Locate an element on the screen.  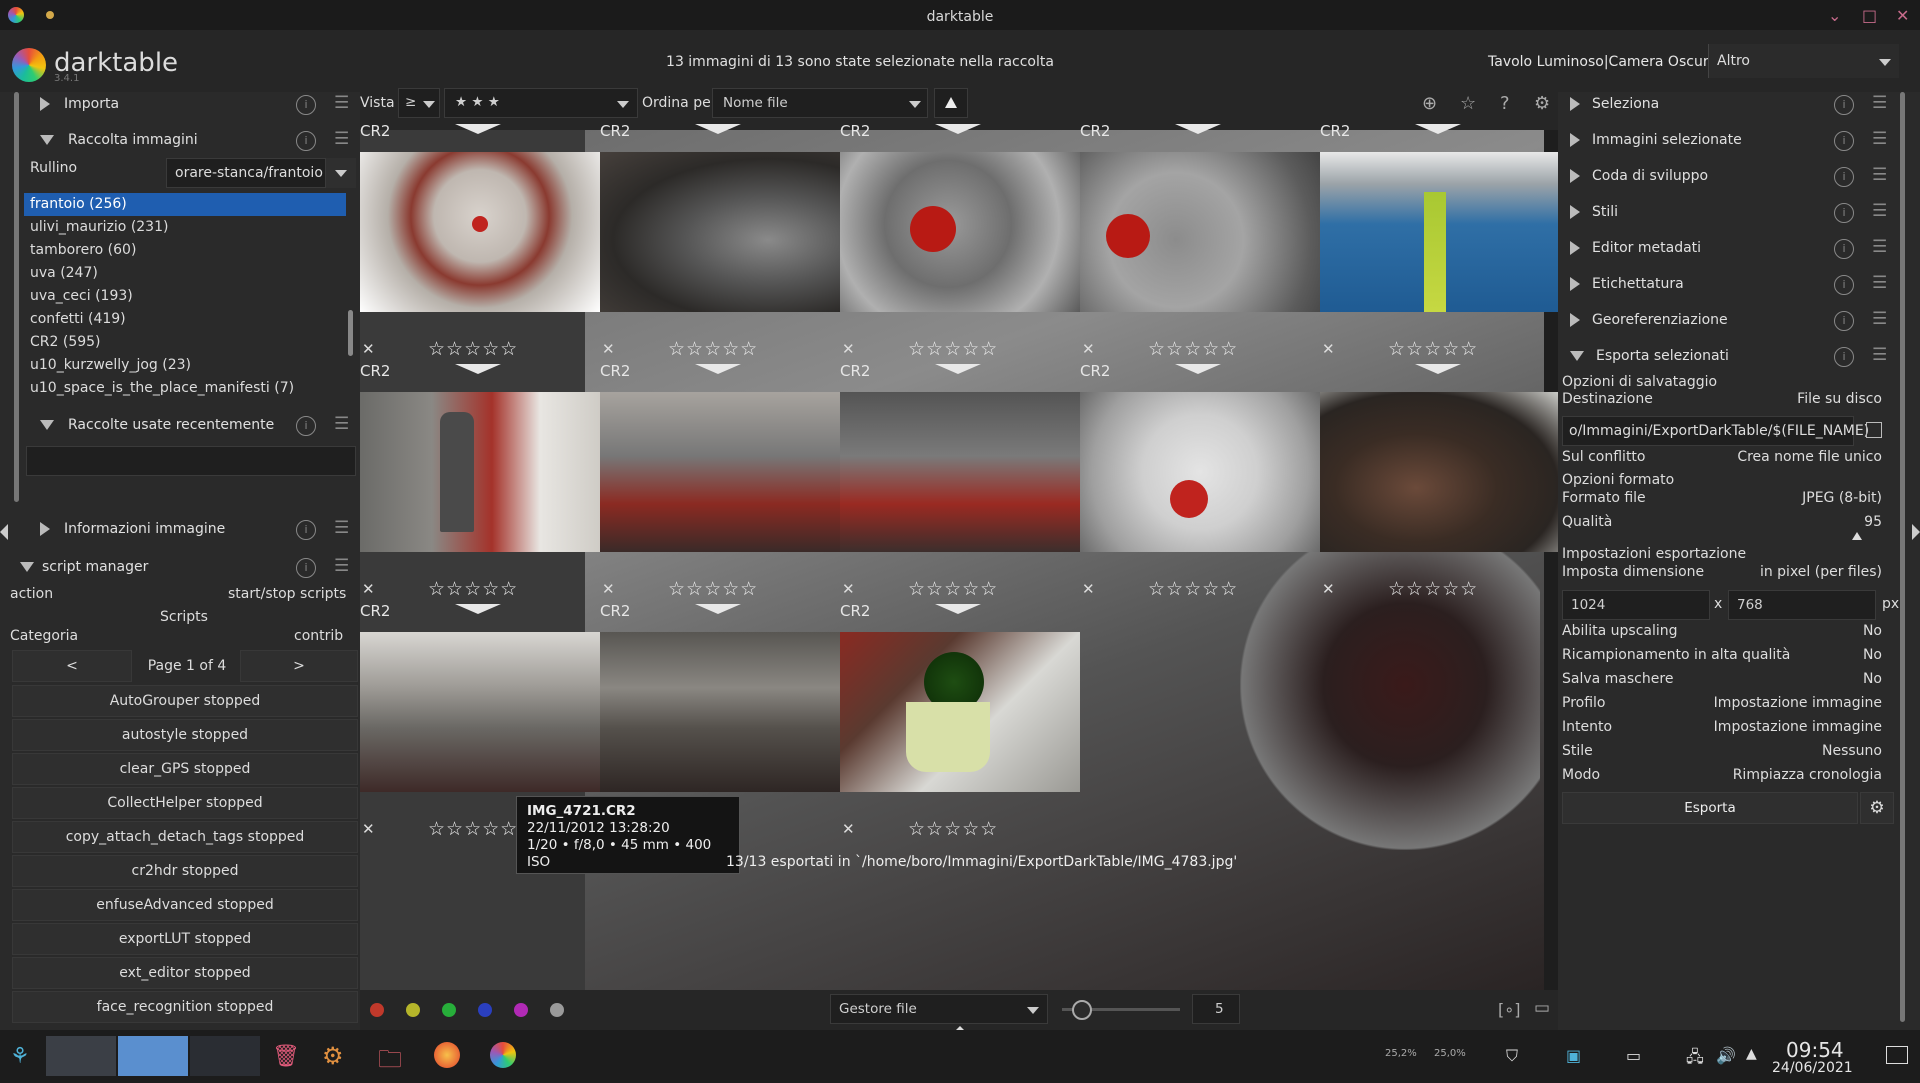
show-desktop-icon is located at coordinates (1897, 1055).